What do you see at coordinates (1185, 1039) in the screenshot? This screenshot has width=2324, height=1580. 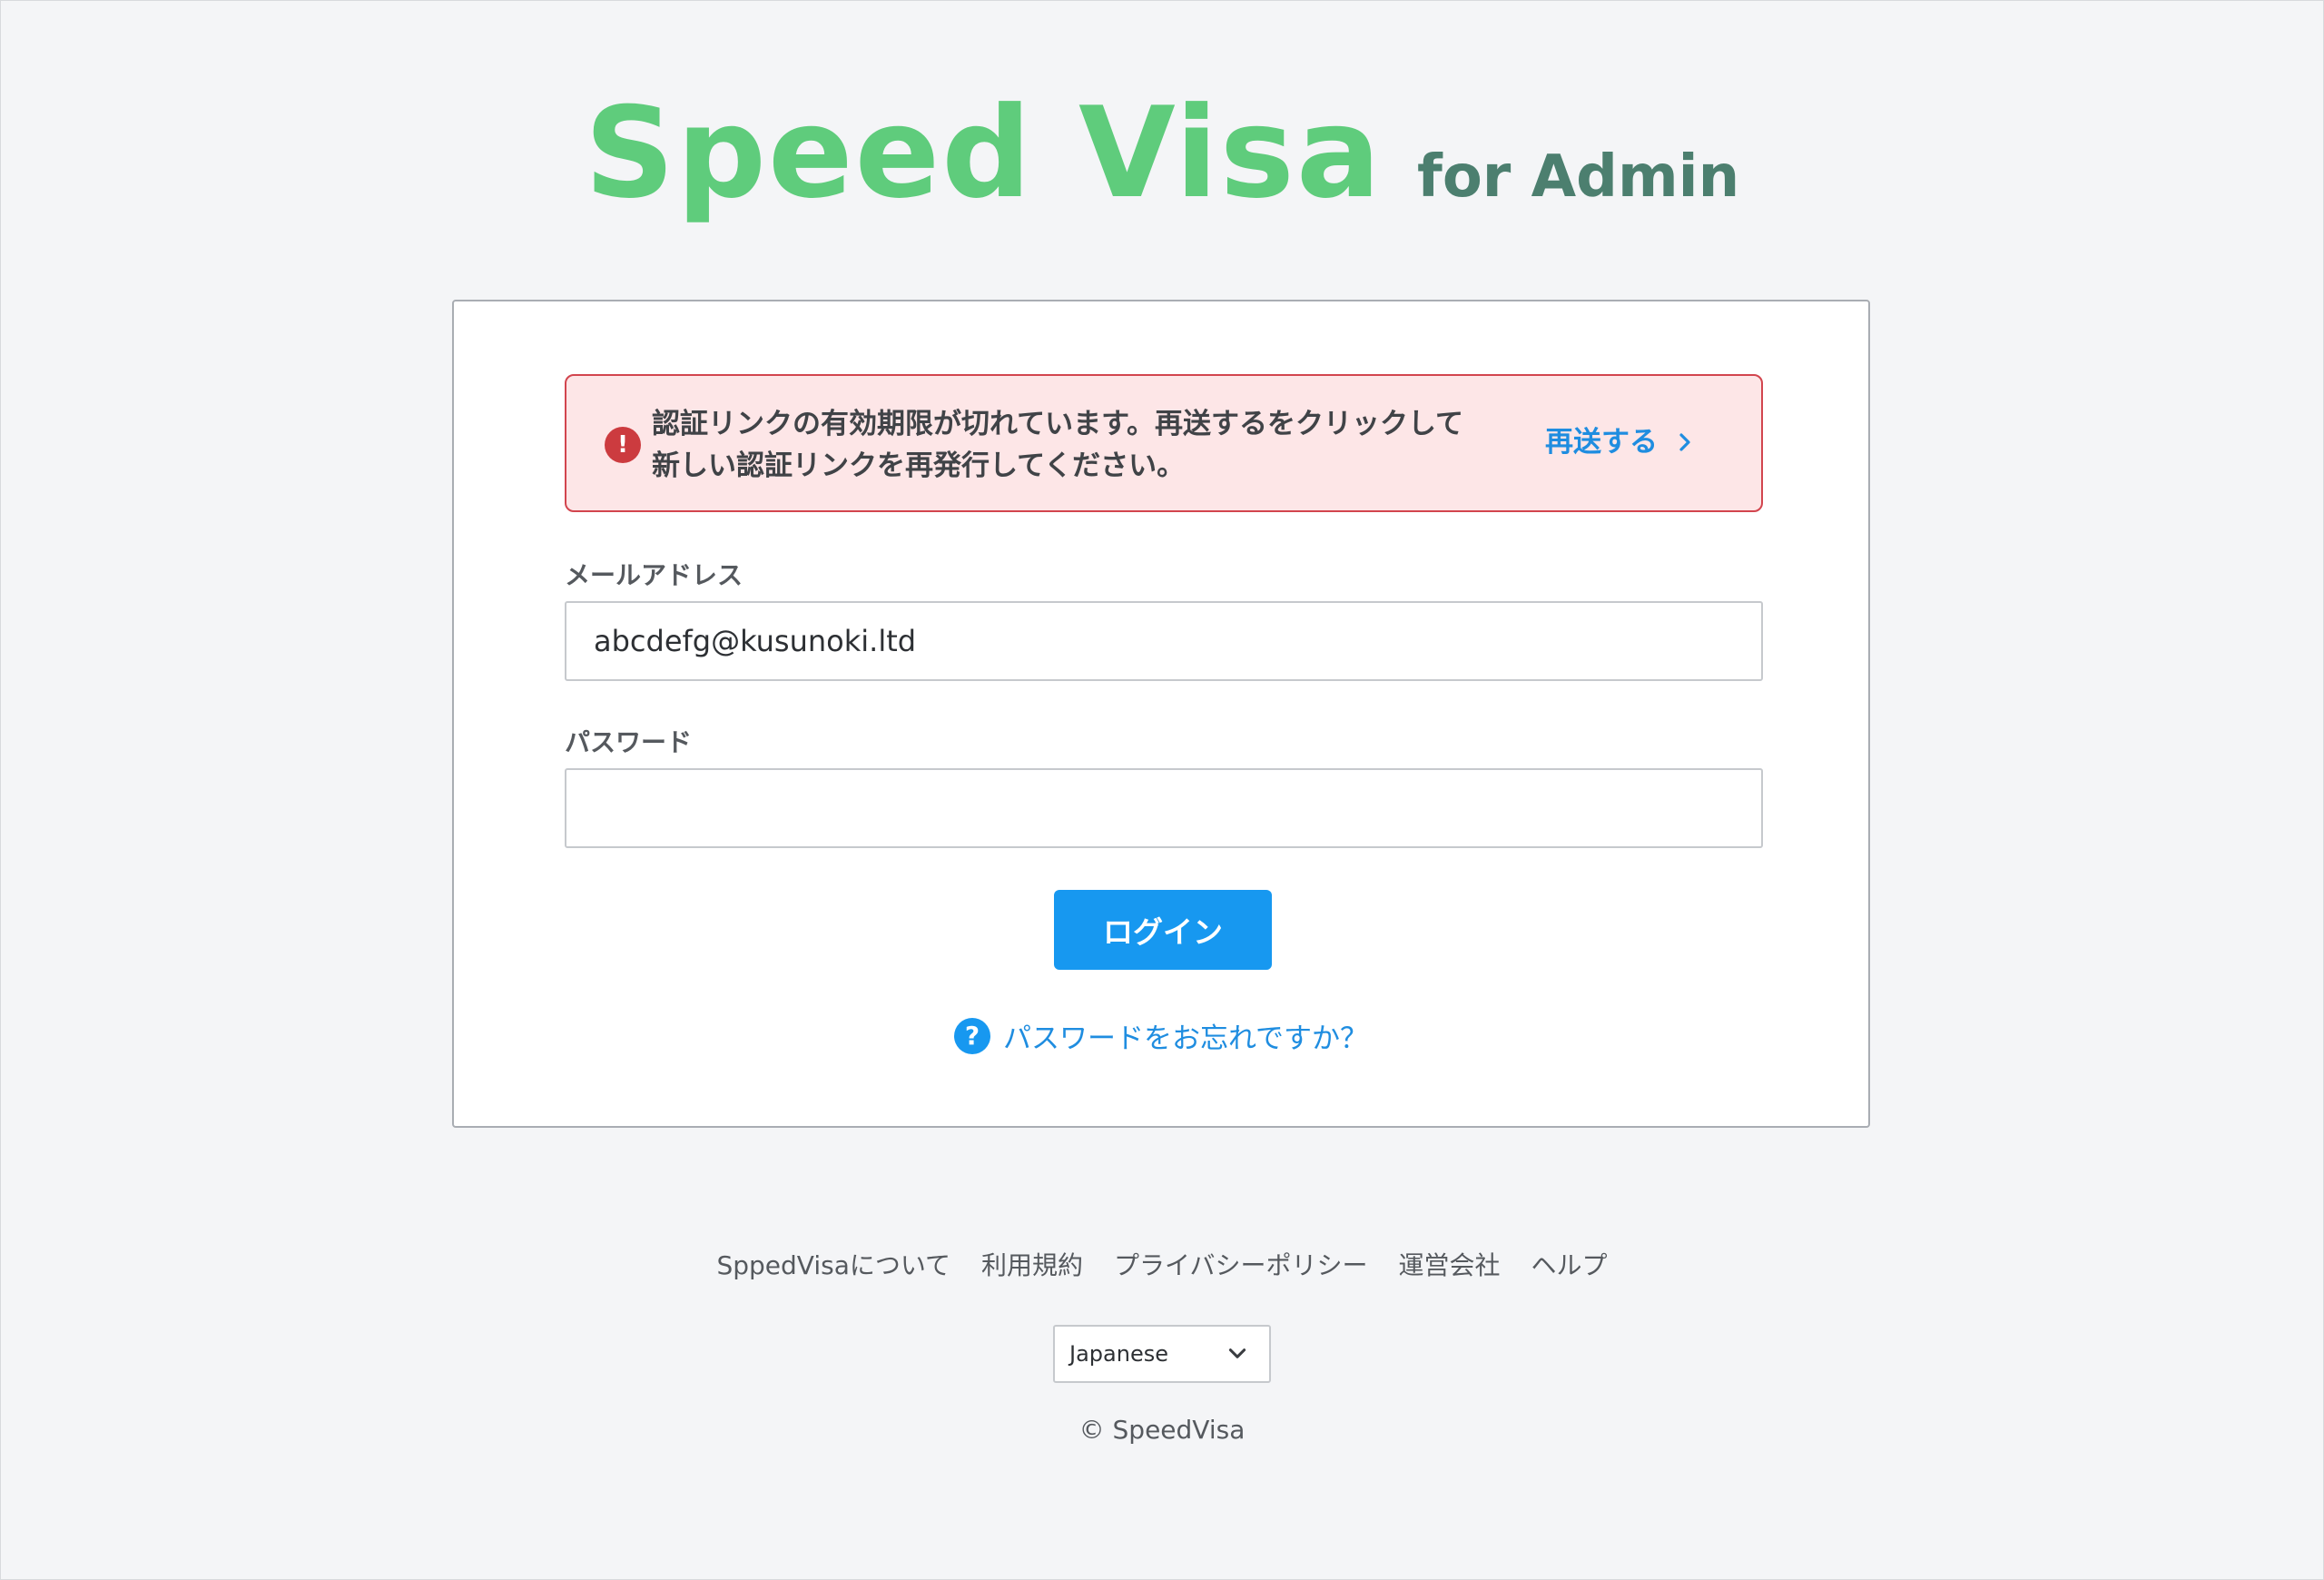 I see `forgot-password-label: パスワードをお忘れですか？` at bounding box center [1185, 1039].